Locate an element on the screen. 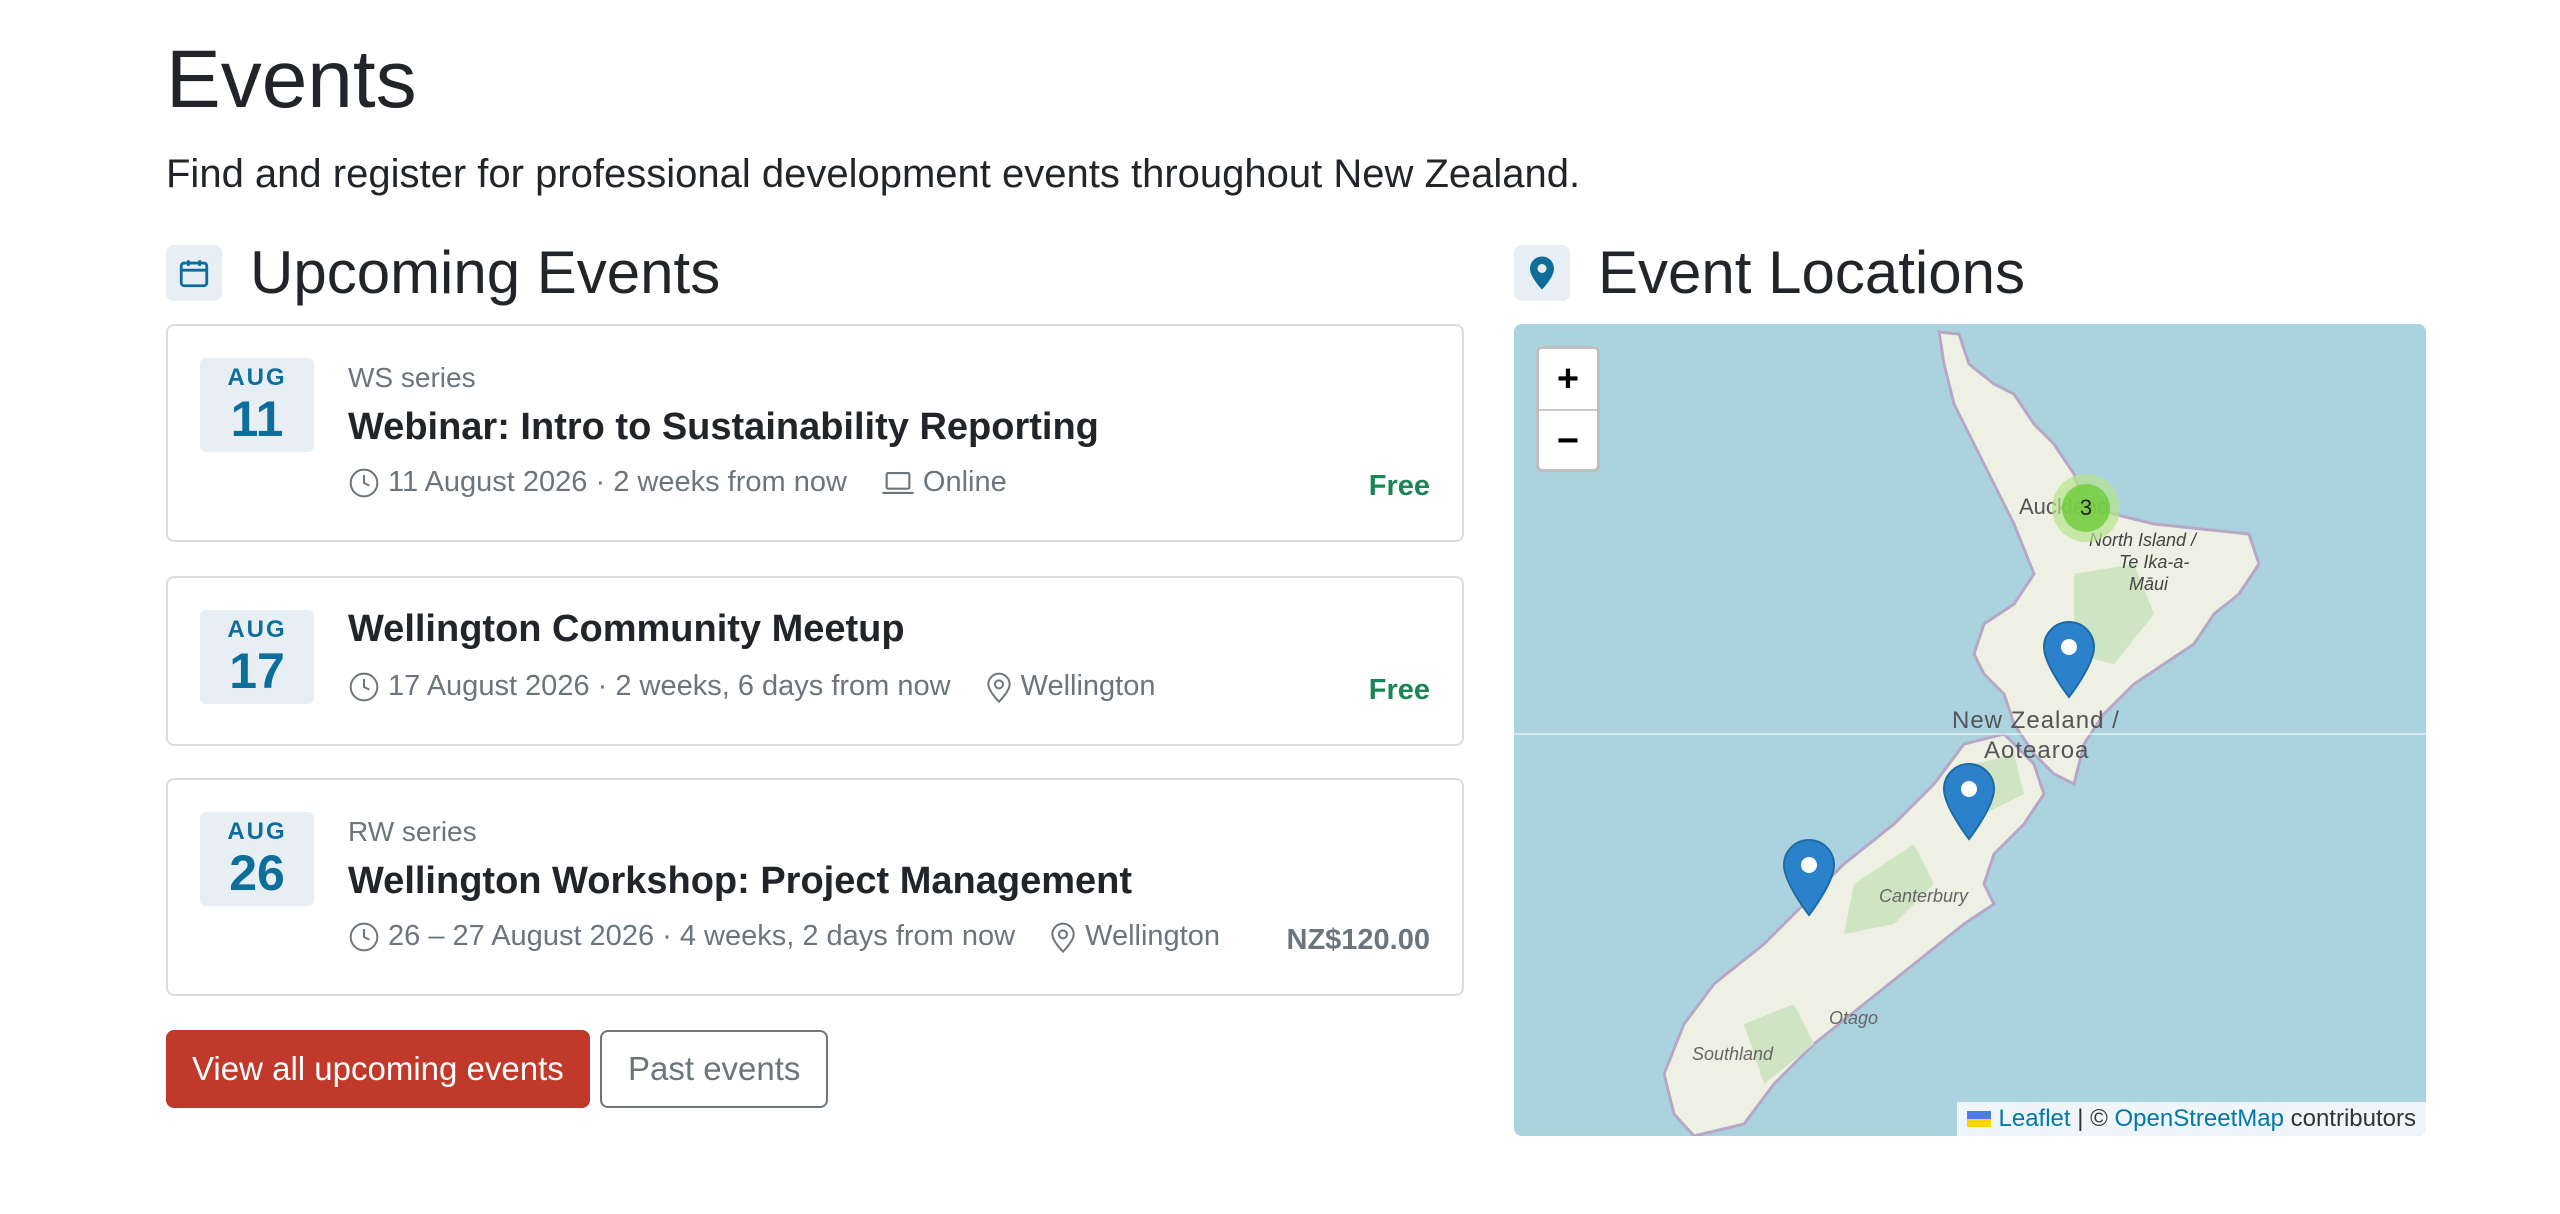 This screenshot has width=2560, height=1214. event-title-link: Wellington Community Meetup is located at coordinates (626, 629).